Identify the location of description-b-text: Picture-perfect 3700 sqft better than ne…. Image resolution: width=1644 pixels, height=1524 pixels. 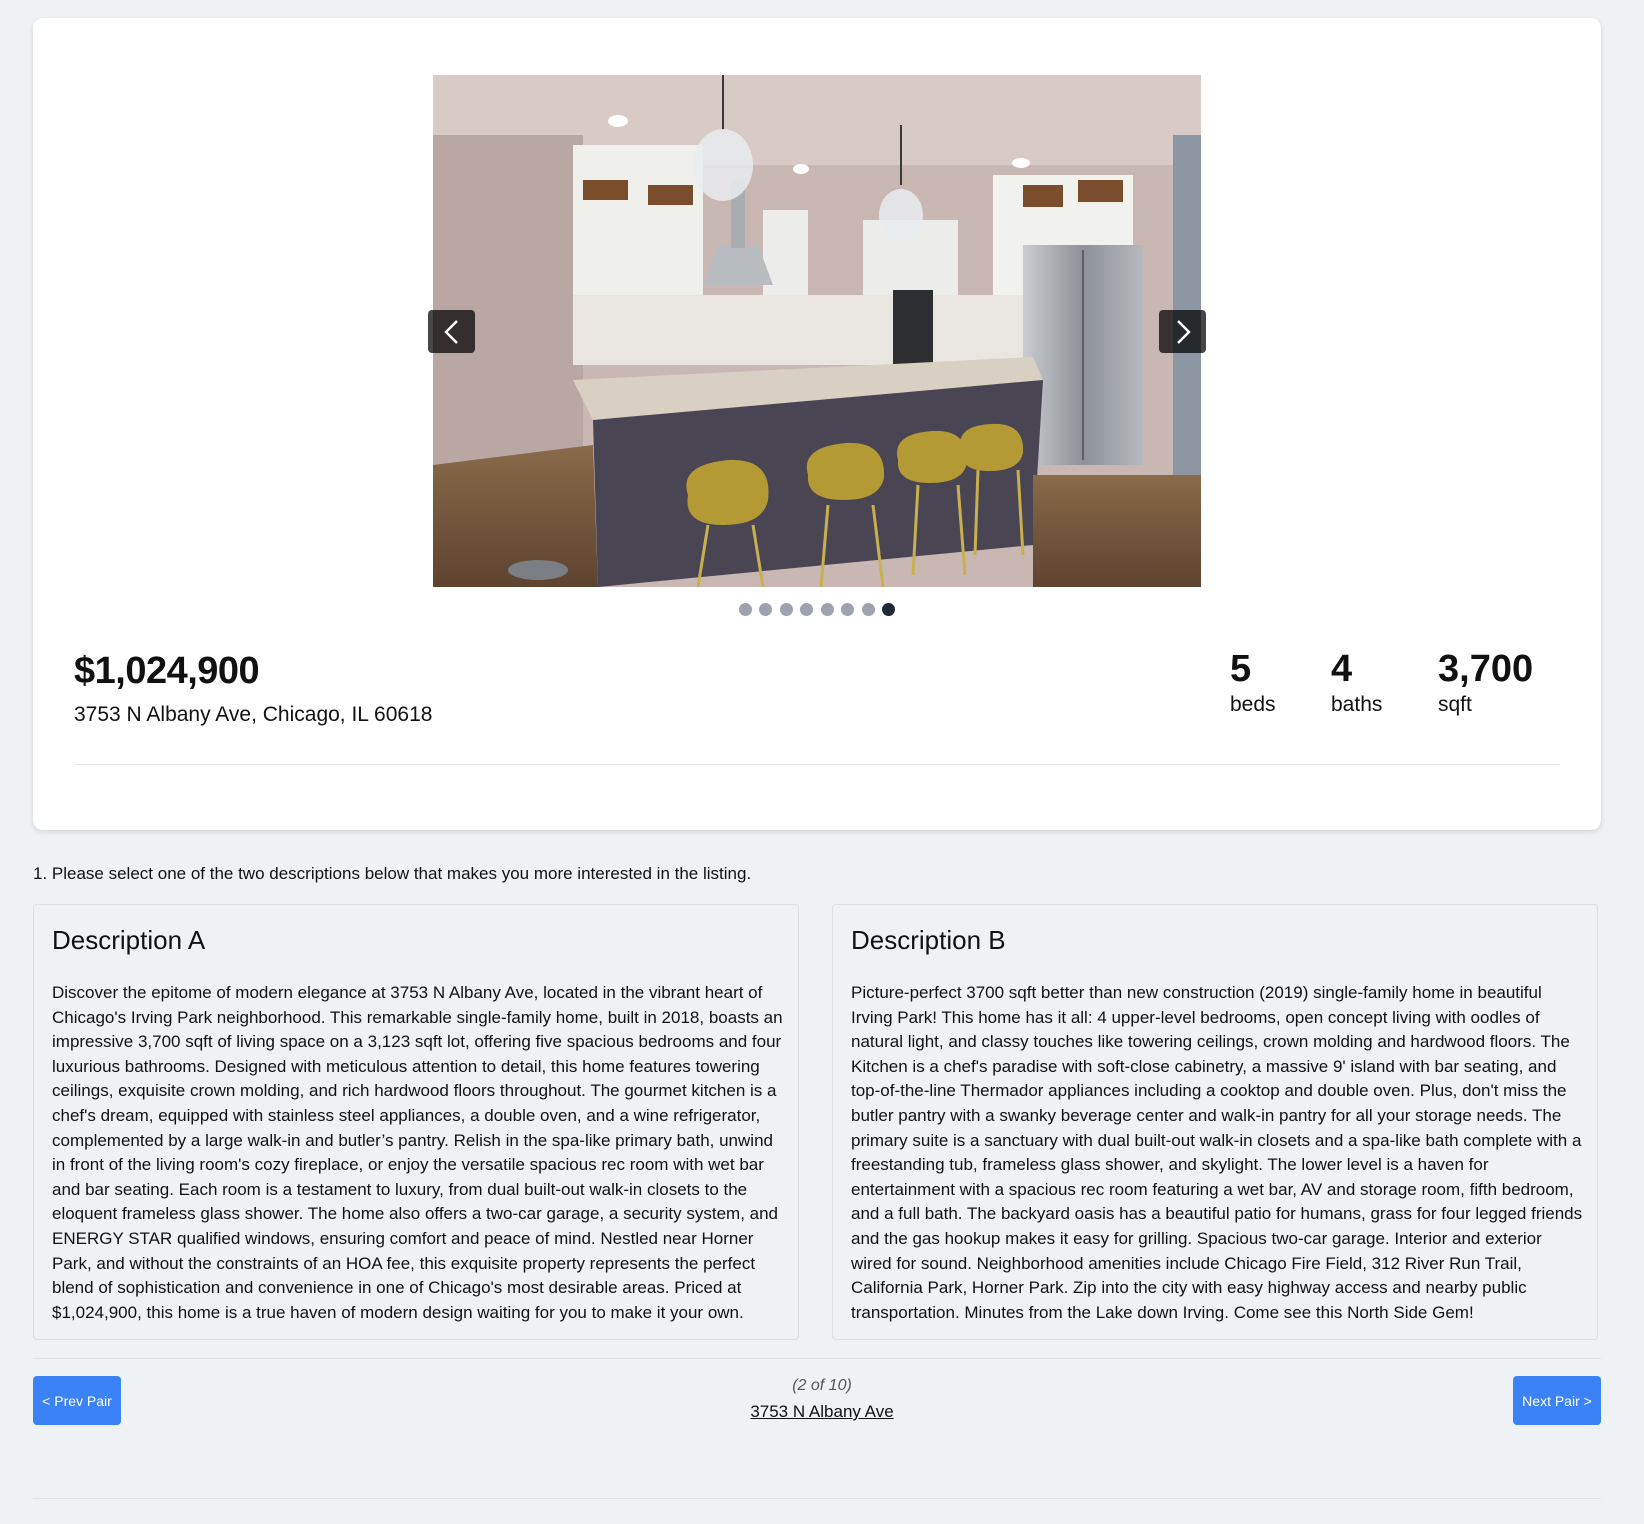
(1217, 1152).